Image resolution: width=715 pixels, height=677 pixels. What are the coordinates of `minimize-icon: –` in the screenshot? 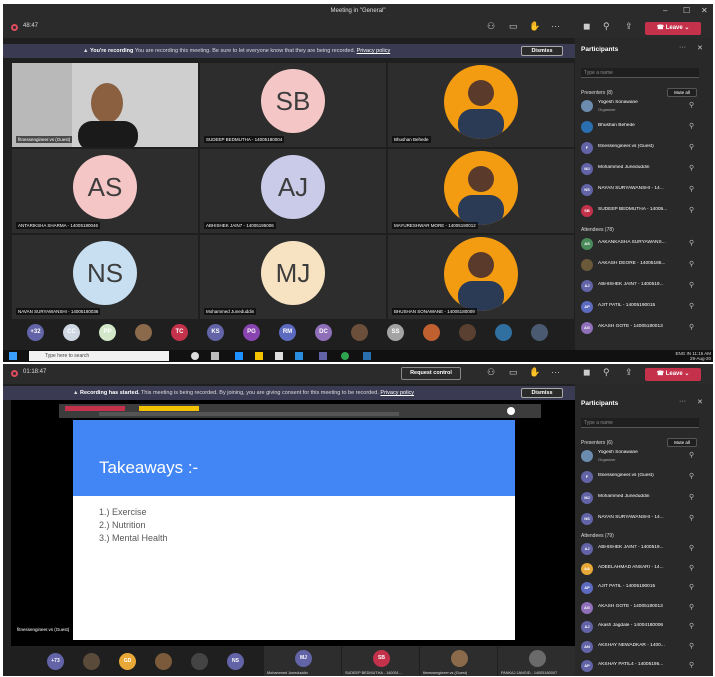 It's located at (665, 11).